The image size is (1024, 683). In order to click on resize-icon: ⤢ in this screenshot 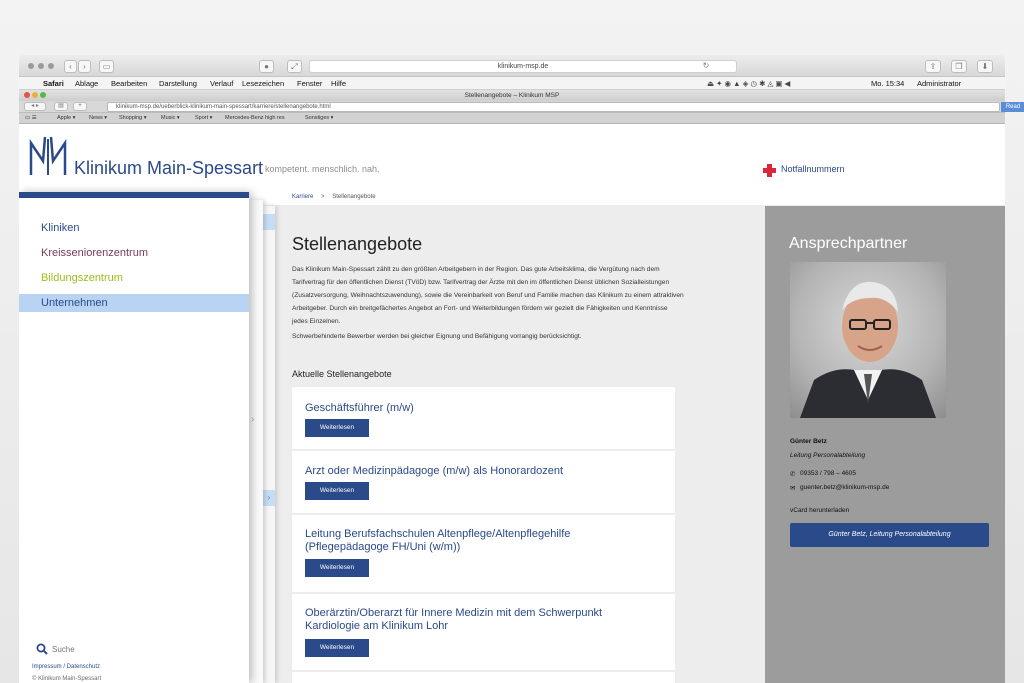, I will do `click(294, 66)`.